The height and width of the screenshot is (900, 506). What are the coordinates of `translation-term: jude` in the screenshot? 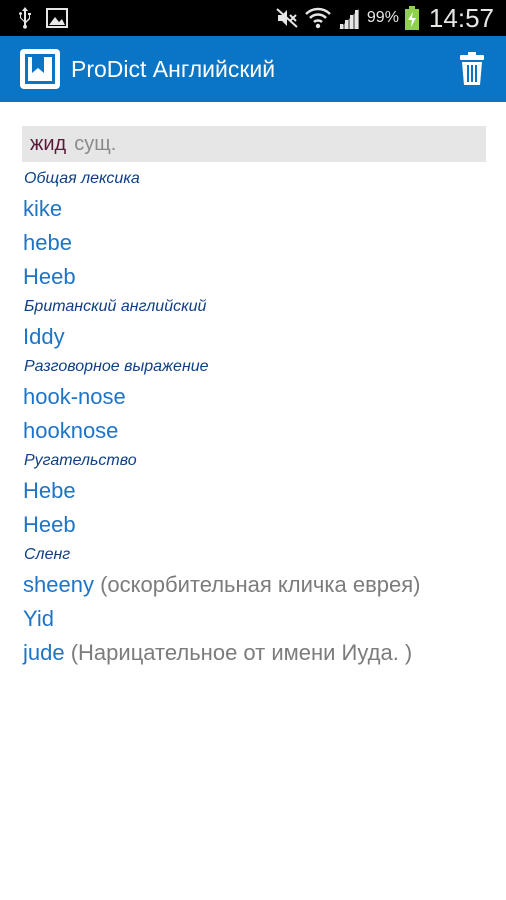 It's located at (44, 652).